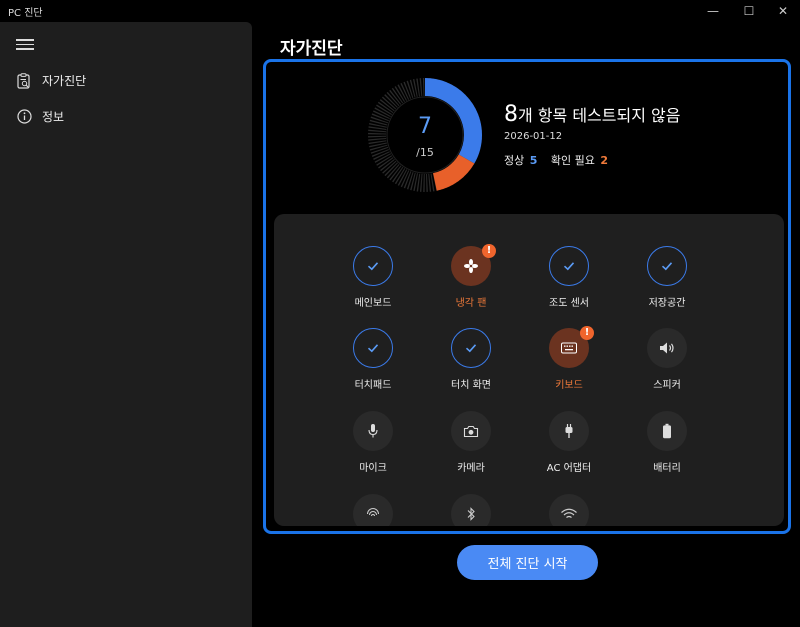 Image resolution: width=800 pixels, height=627 pixels. What do you see at coordinates (425, 126) in the screenshot?
I see `tested-count: 7` at bounding box center [425, 126].